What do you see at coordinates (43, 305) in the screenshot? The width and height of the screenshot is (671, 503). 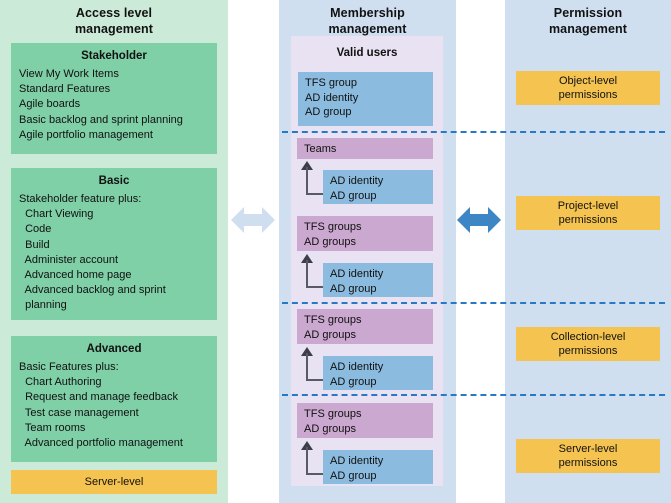 I see `list-item: planning` at bounding box center [43, 305].